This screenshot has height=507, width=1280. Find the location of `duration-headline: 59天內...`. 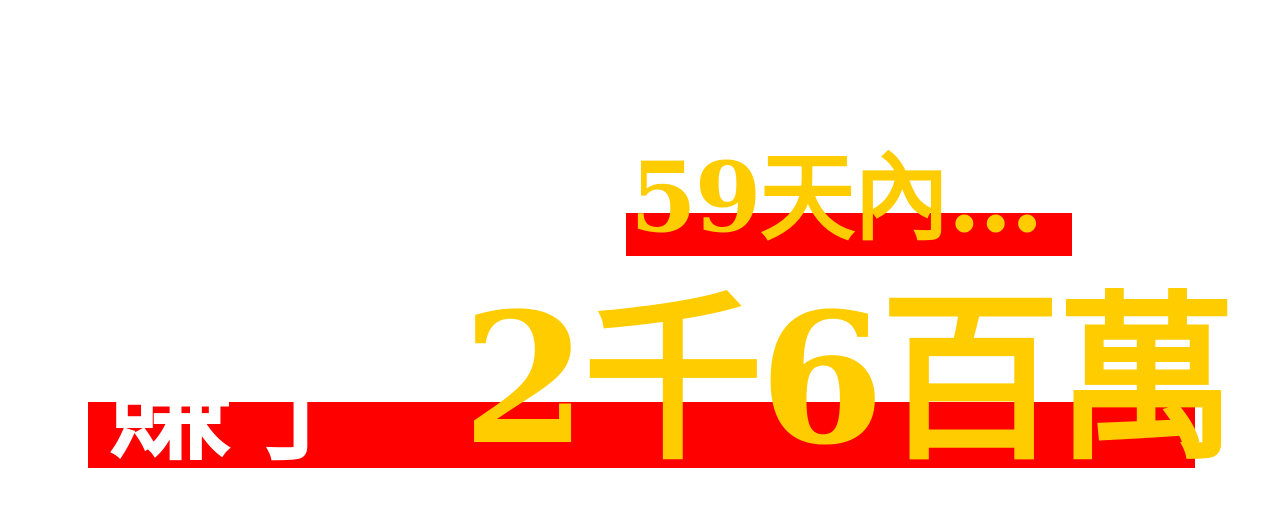

duration-headline: 59天內... is located at coordinates (837, 197).